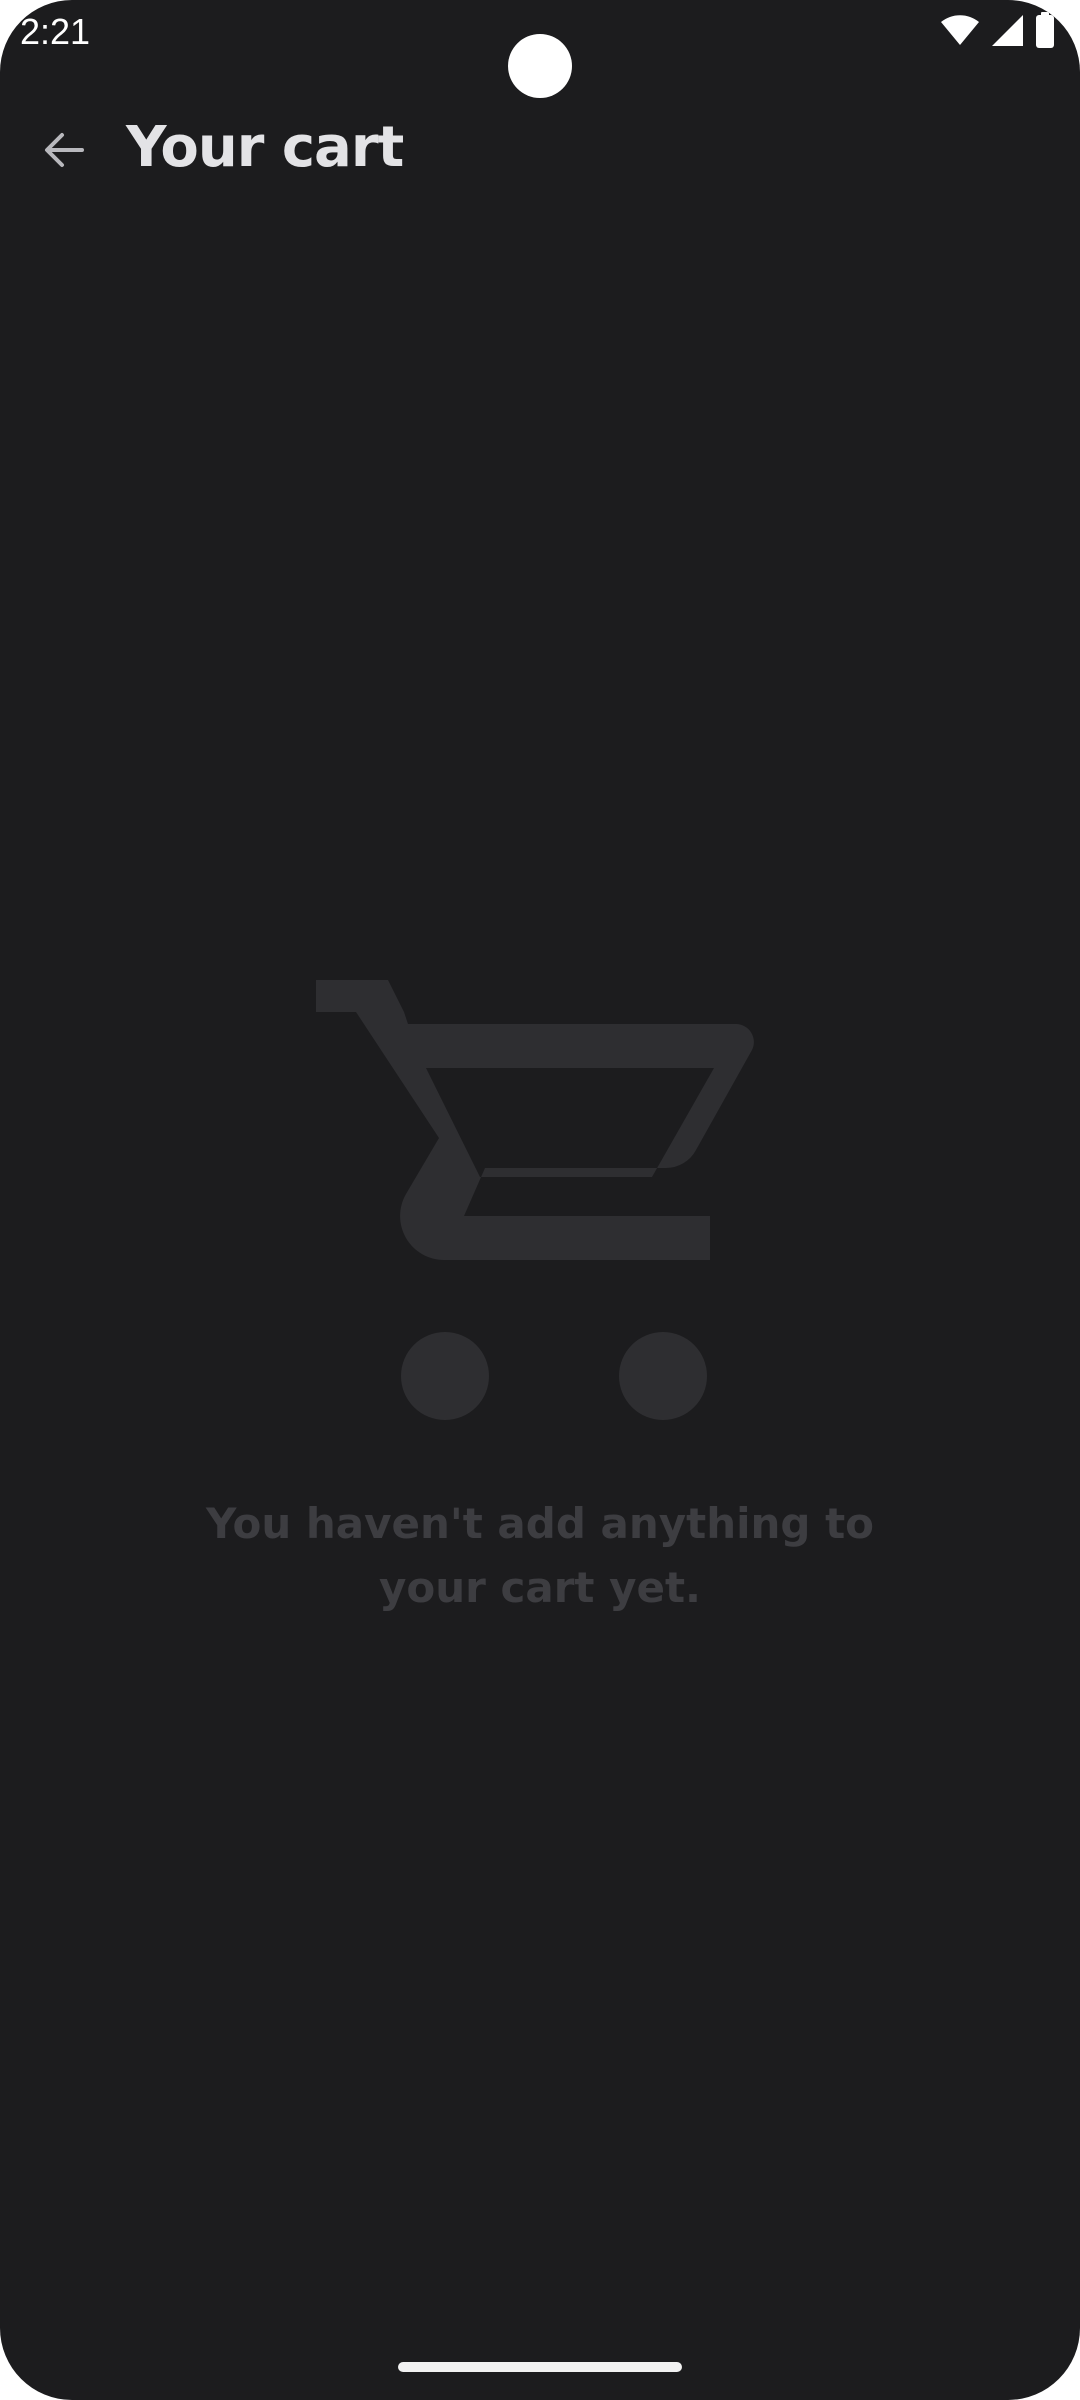  I want to click on status-bar: 2:21, so click(540, 49).